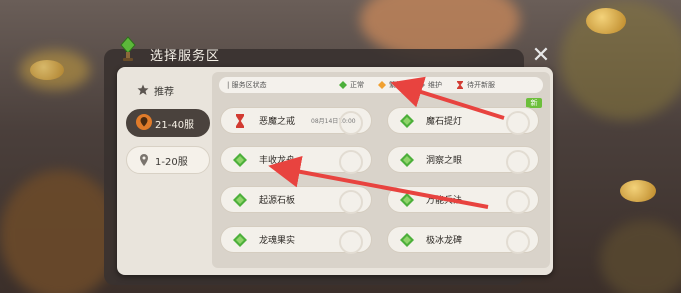  Describe the element at coordinates (351, 85) in the screenshot. I see `legend-normal: 正常` at that location.